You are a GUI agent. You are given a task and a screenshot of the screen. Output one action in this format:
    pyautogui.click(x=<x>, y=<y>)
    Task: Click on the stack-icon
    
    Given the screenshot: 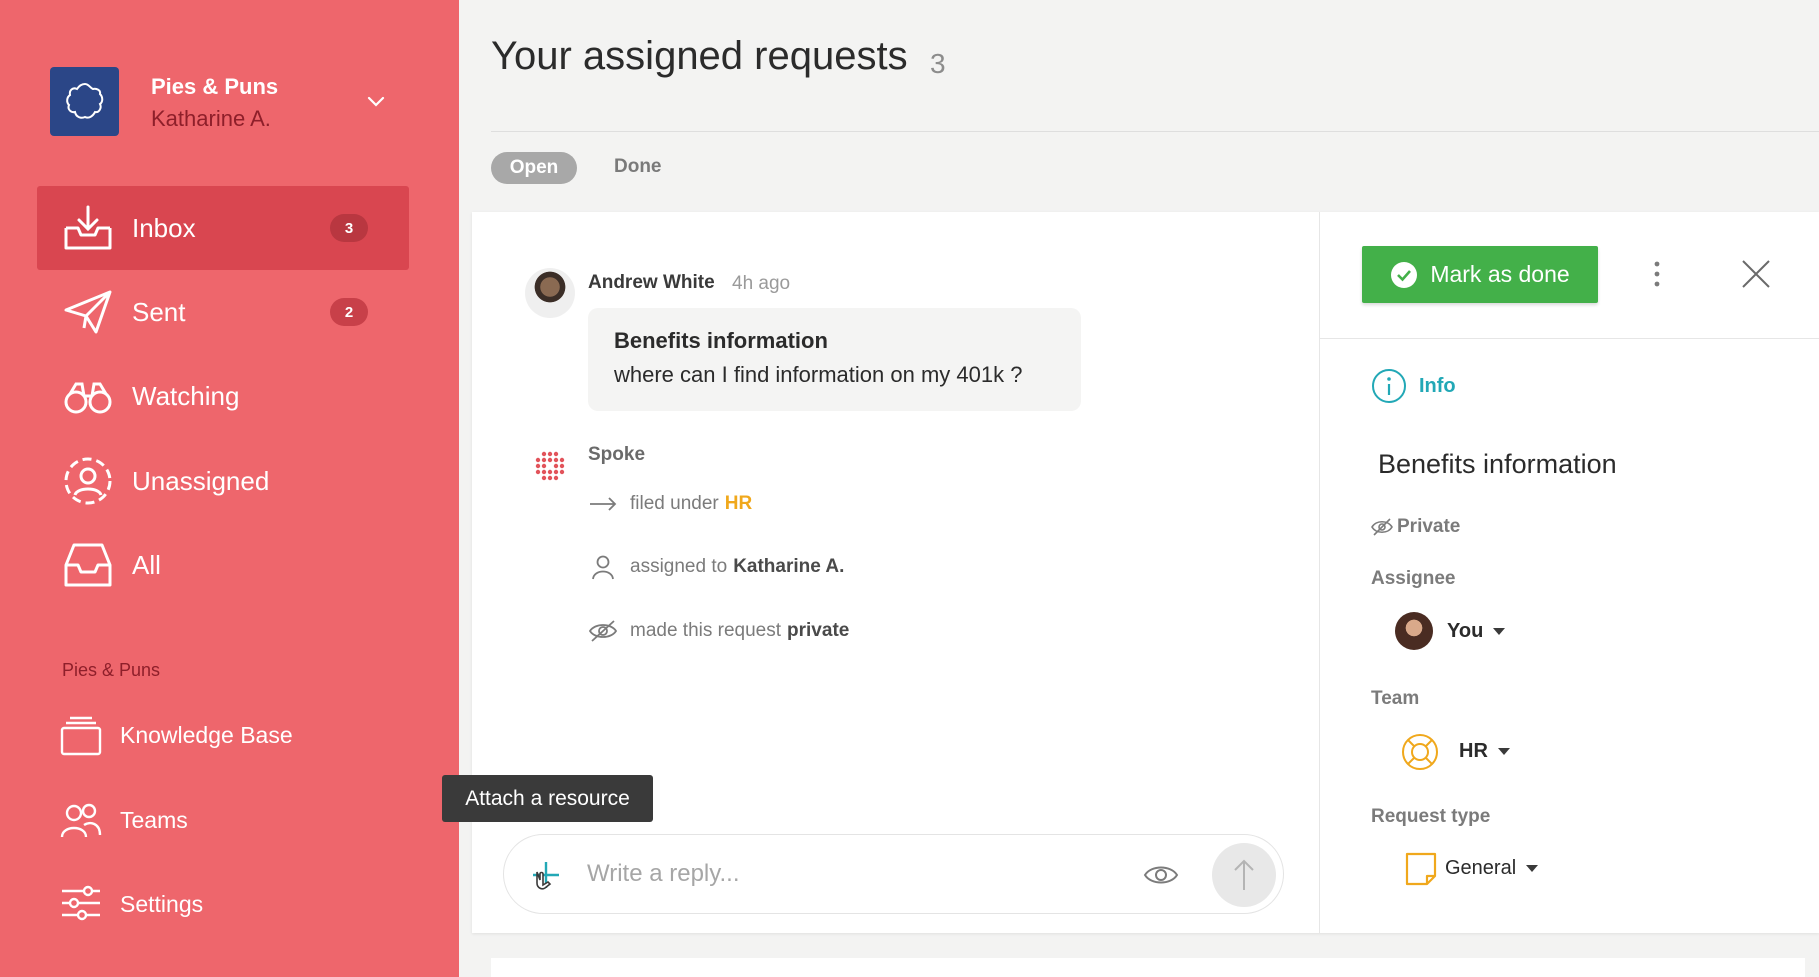 What is the action you would take?
    pyautogui.click(x=81, y=736)
    